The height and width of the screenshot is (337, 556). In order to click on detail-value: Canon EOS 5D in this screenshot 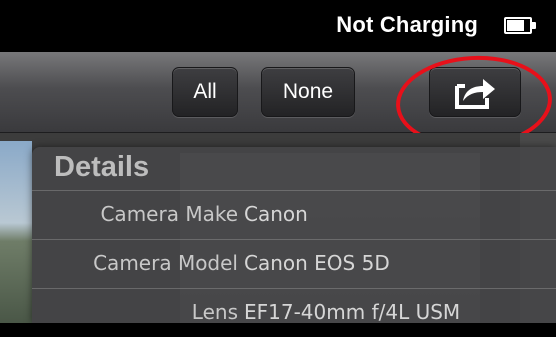, I will do `click(317, 263)`.